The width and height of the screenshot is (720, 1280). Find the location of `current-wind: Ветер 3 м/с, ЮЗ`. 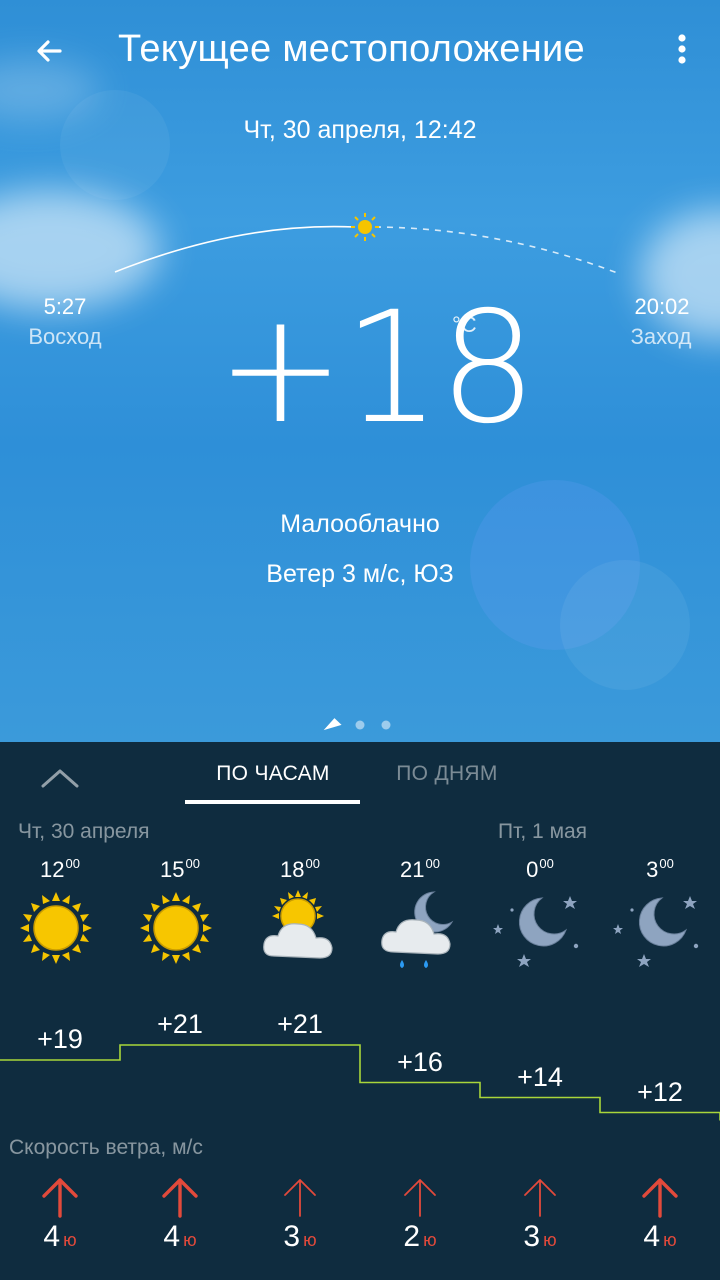

current-wind: Ветер 3 м/с, ЮЗ is located at coordinates (360, 574).